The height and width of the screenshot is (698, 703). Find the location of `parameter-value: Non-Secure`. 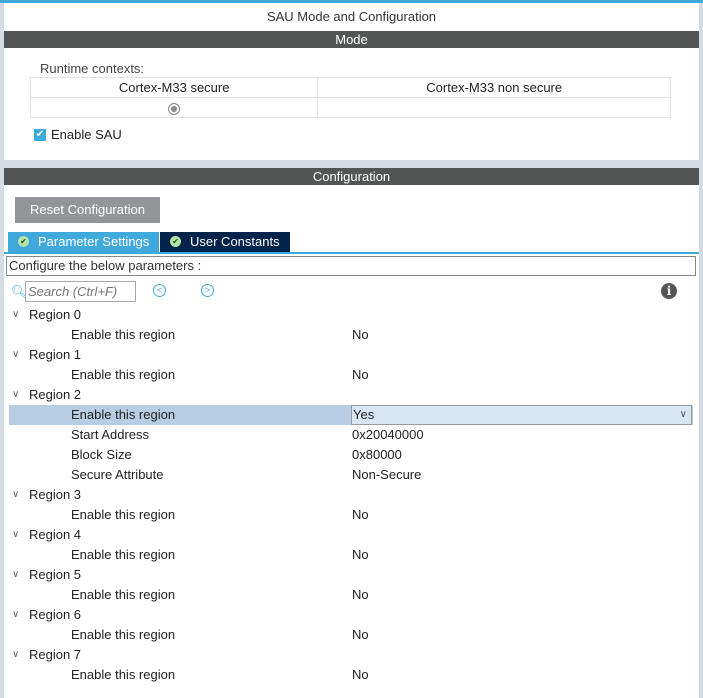

parameter-value: Non-Secure is located at coordinates (386, 475).